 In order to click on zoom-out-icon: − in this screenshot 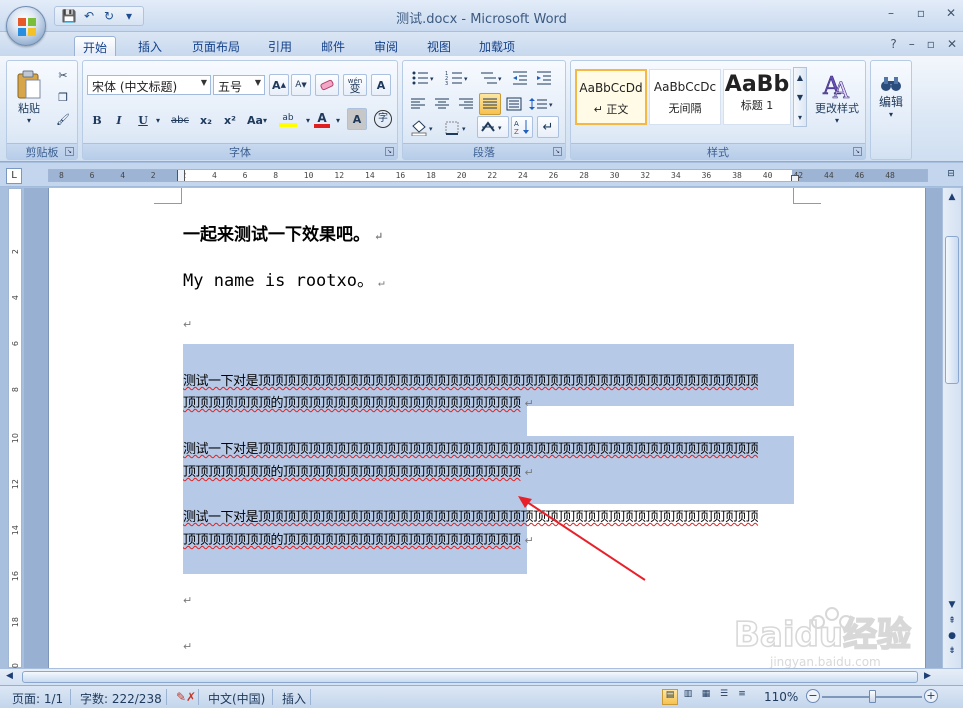, I will do `click(813, 696)`.